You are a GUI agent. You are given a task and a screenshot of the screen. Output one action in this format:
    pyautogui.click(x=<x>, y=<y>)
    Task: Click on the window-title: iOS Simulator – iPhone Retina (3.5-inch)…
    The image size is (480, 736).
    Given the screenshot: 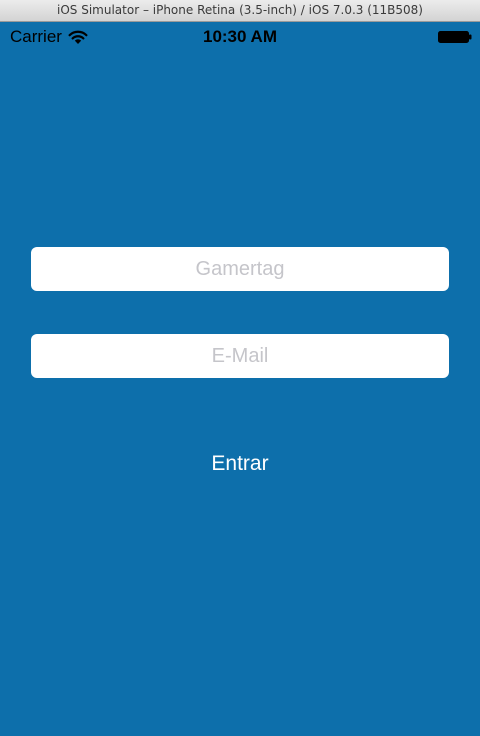 What is the action you would take?
    pyautogui.click(x=240, y=11)
    